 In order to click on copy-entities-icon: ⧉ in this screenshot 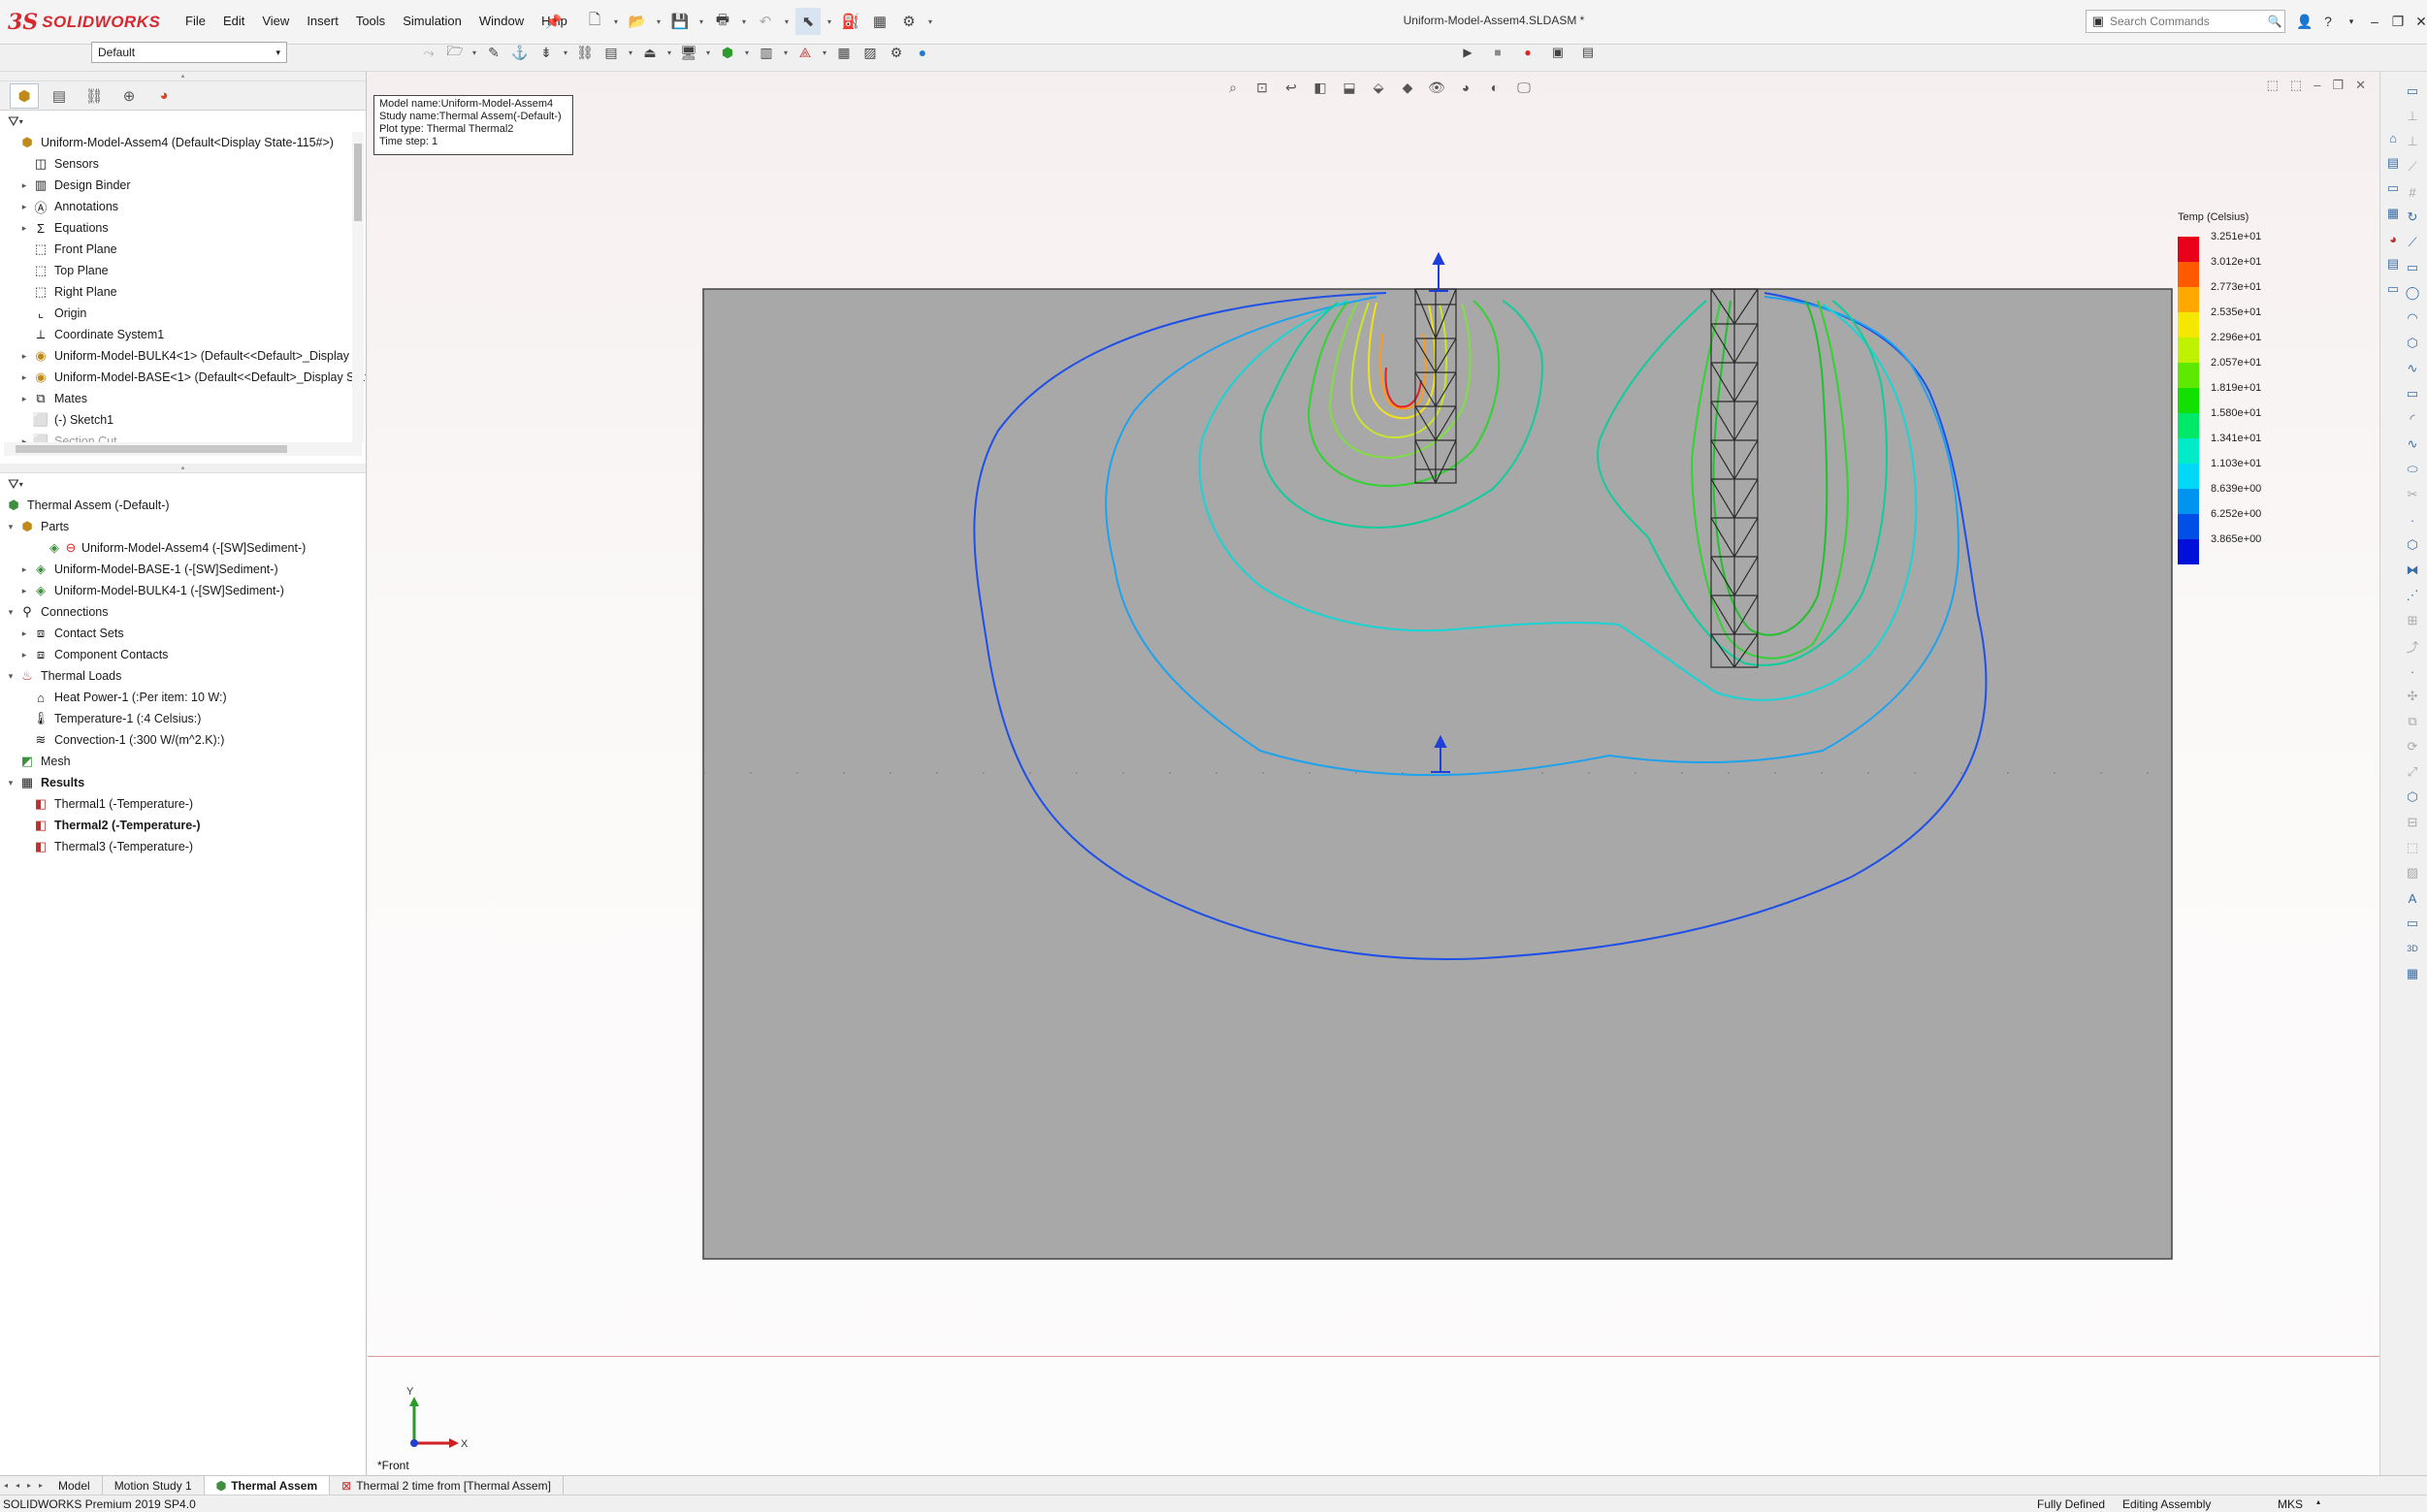, I will do `click(2412, 721)`.